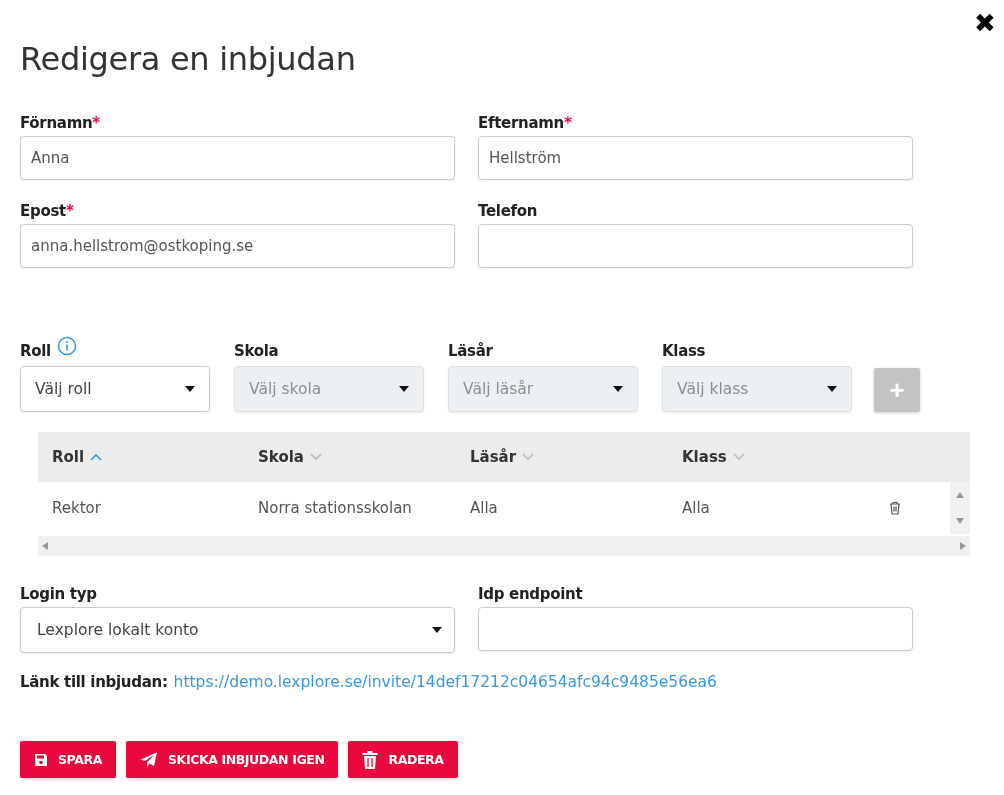  Describe the element at coordinates (115, 389) in the screenshot. I see `select-dropdown: Välj roll` at that location.